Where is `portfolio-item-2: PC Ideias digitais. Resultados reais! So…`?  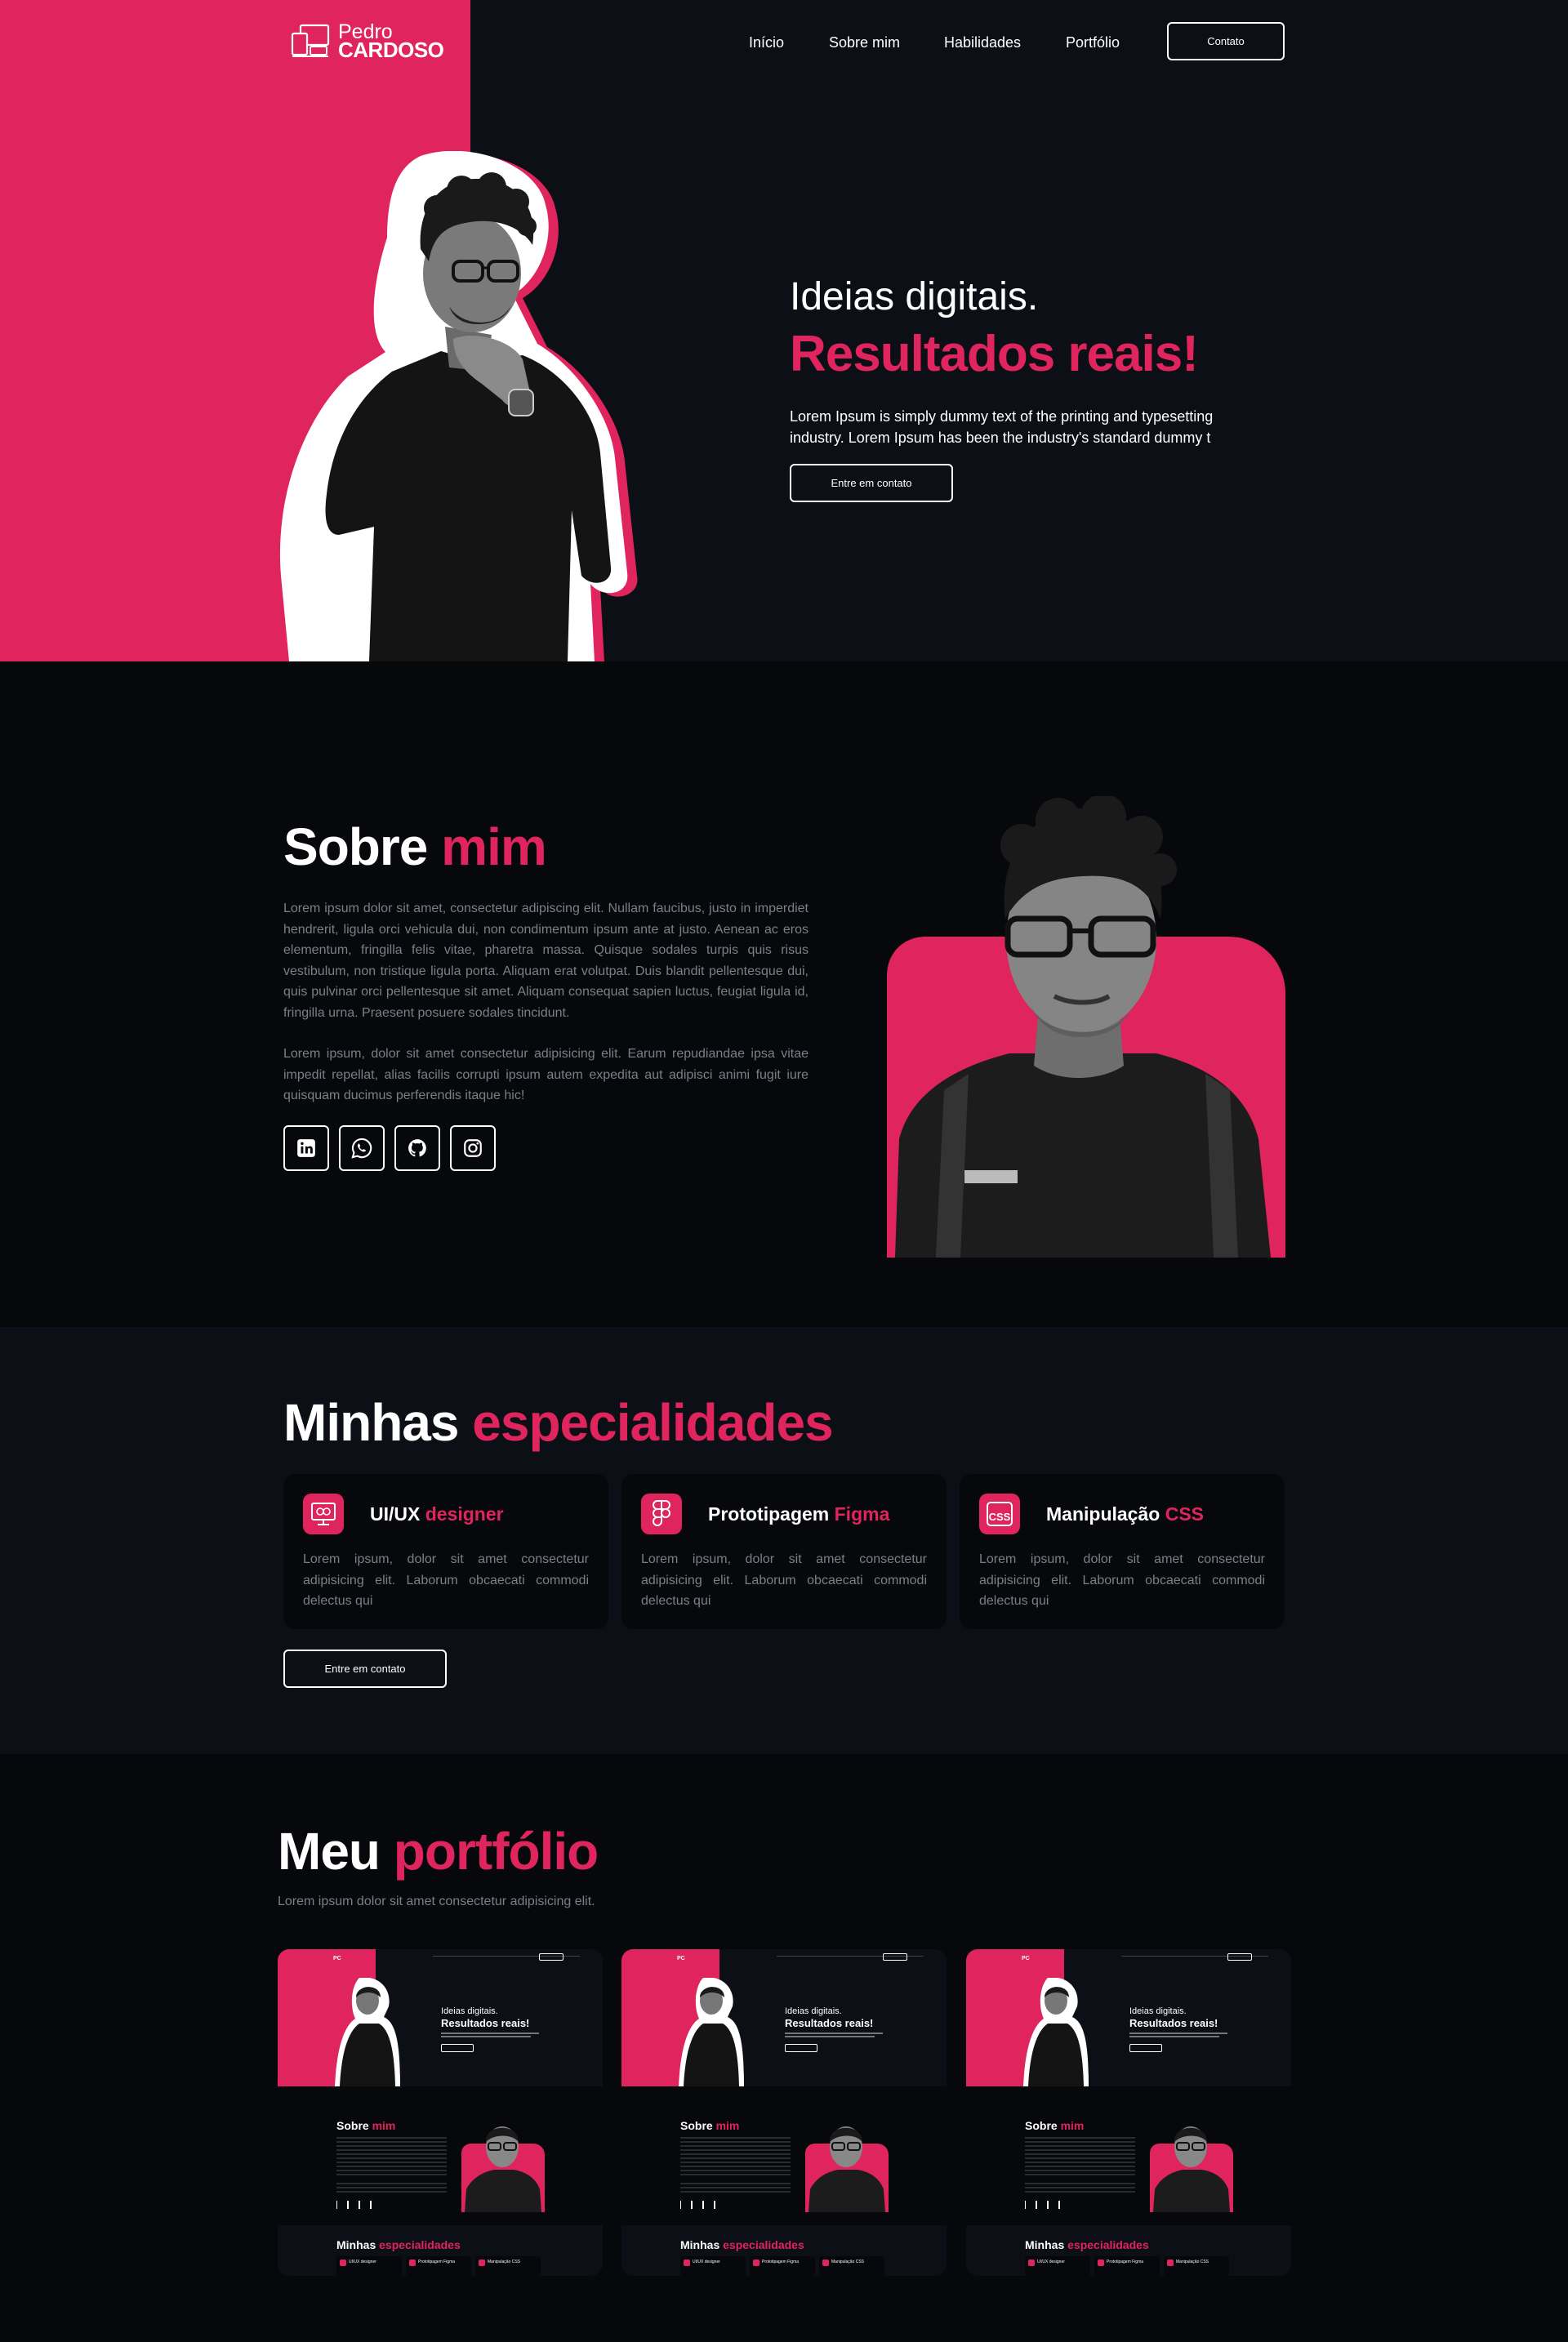
portfolio-item-2: PC Ideias digitais. Resultados reais! So… is located at coordinates (784, 2112).